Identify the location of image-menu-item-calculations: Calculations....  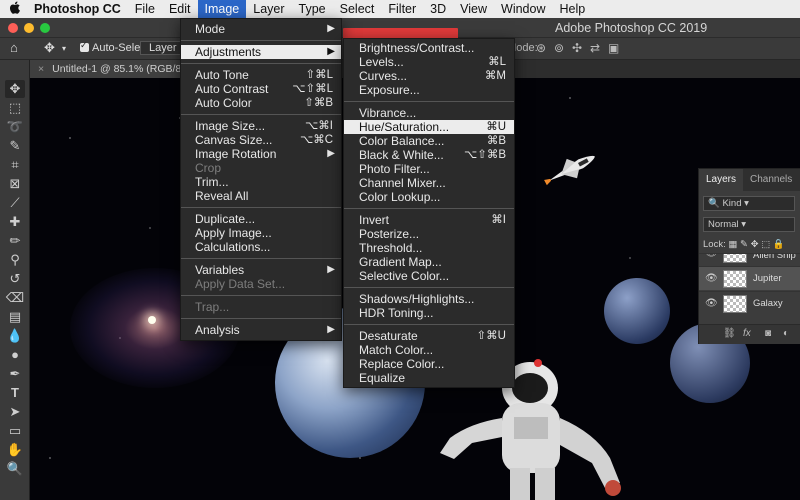
(261, 247).